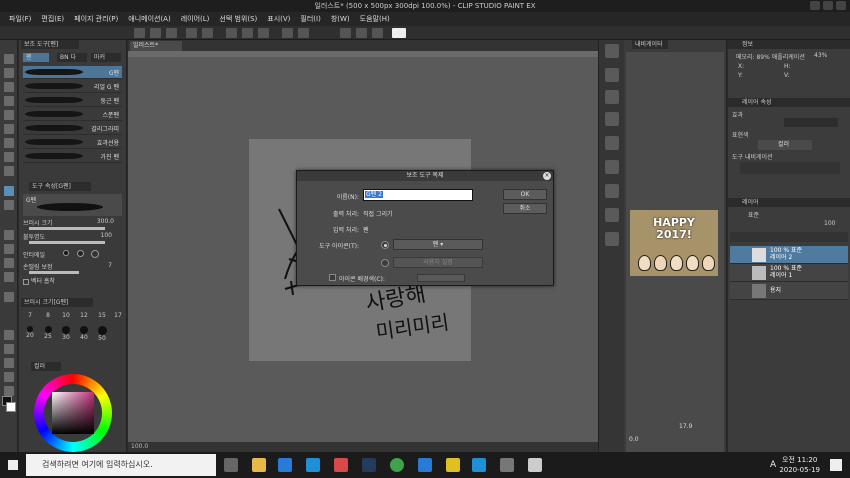  What do you see at coordinates (811, 122) in the screenshot?
I see `effect-buttons` at bounding box center [811, 122].